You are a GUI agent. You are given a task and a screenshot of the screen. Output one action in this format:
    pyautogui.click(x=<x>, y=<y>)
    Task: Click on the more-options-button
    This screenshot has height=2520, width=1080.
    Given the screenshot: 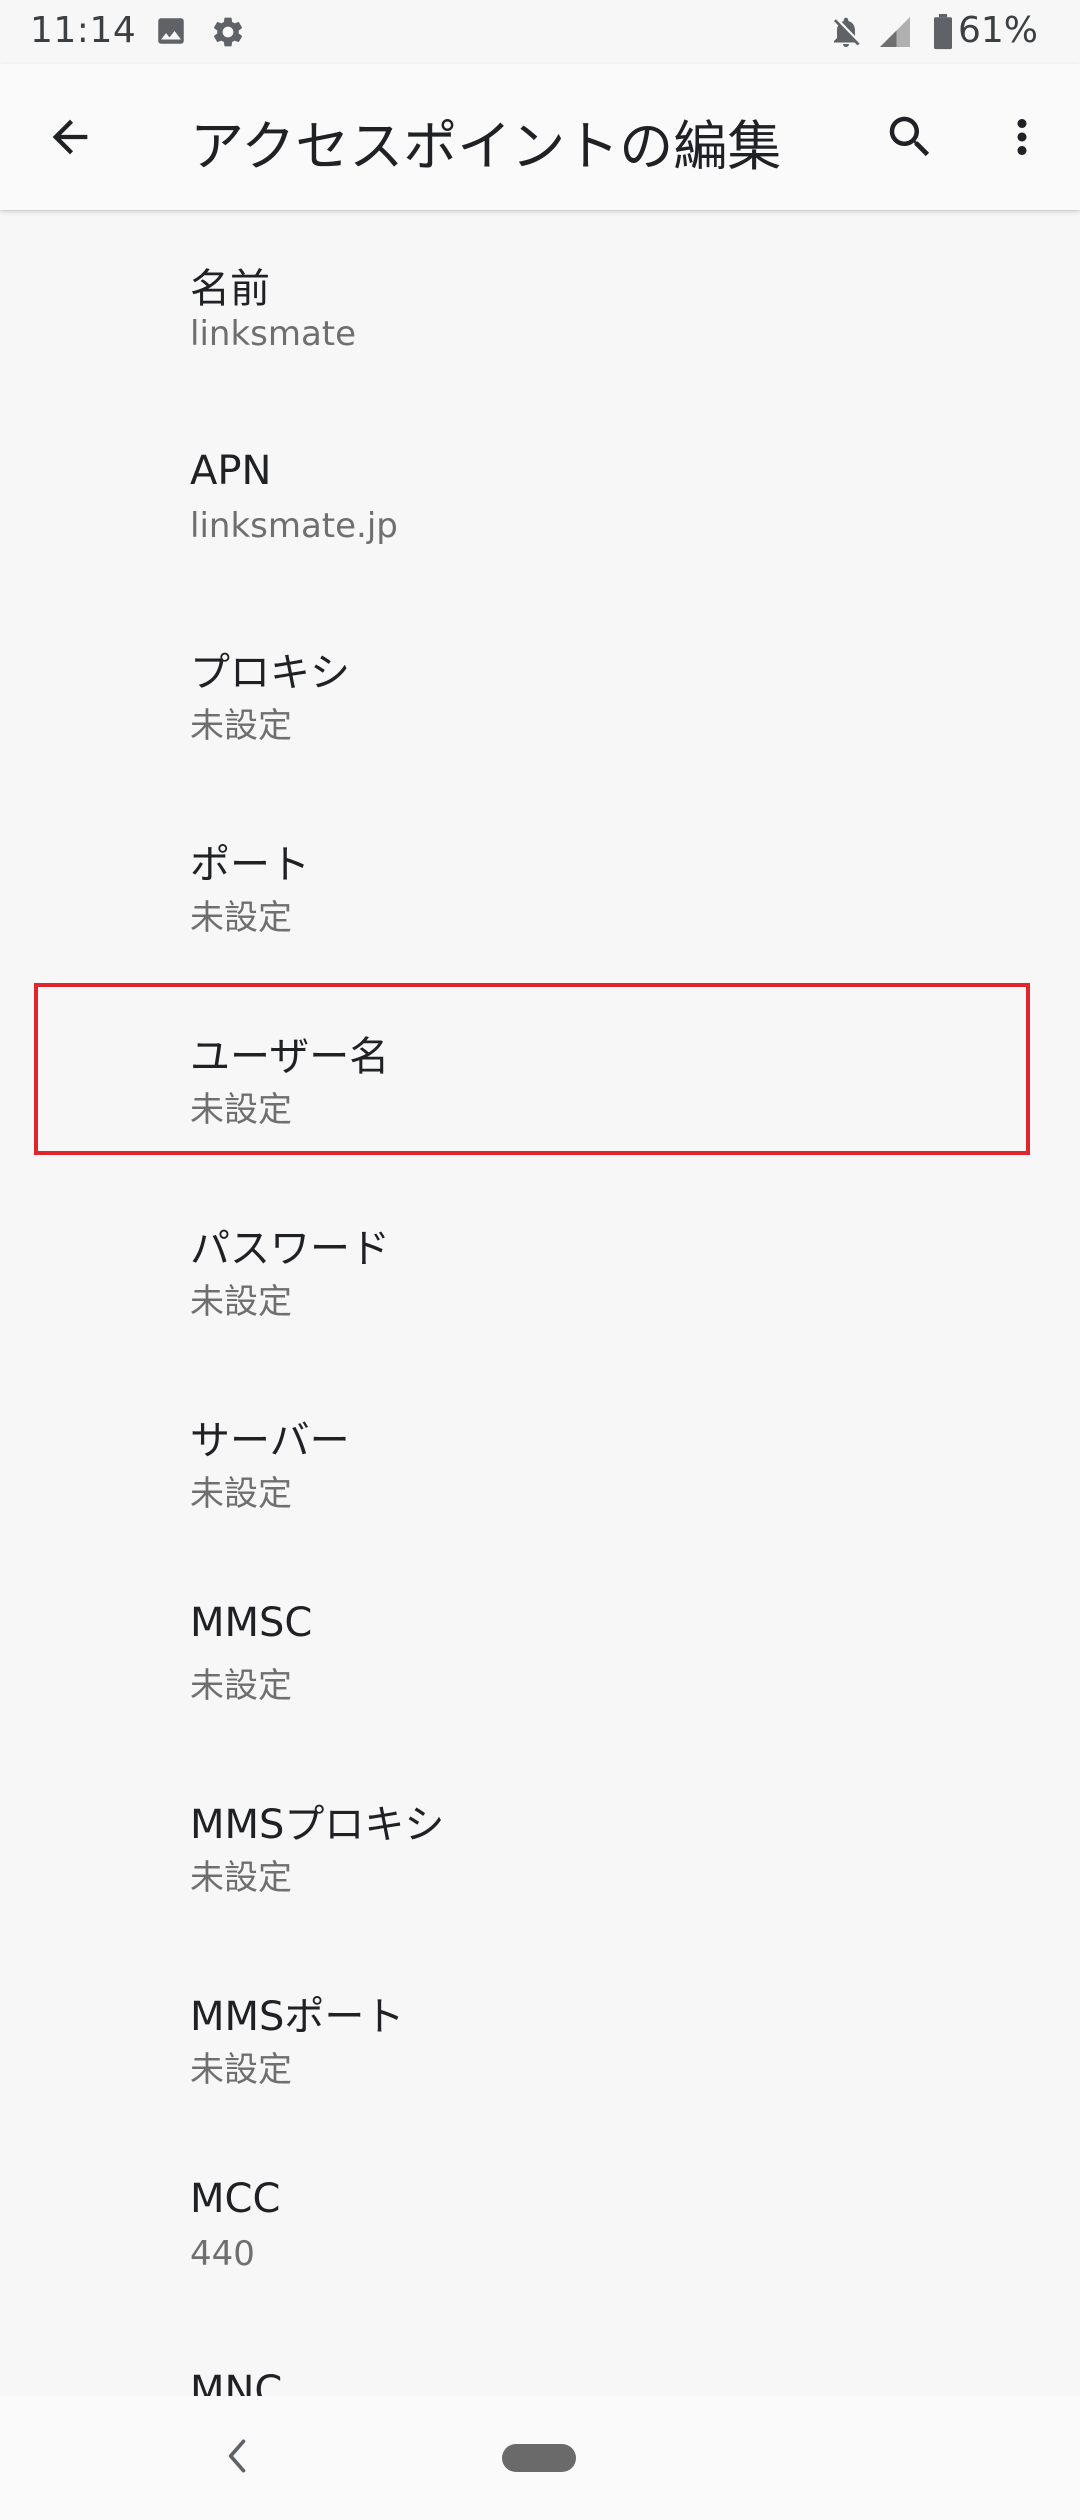 What is the action you would take?
    pyautogui.click(x=1022, y=137)
    